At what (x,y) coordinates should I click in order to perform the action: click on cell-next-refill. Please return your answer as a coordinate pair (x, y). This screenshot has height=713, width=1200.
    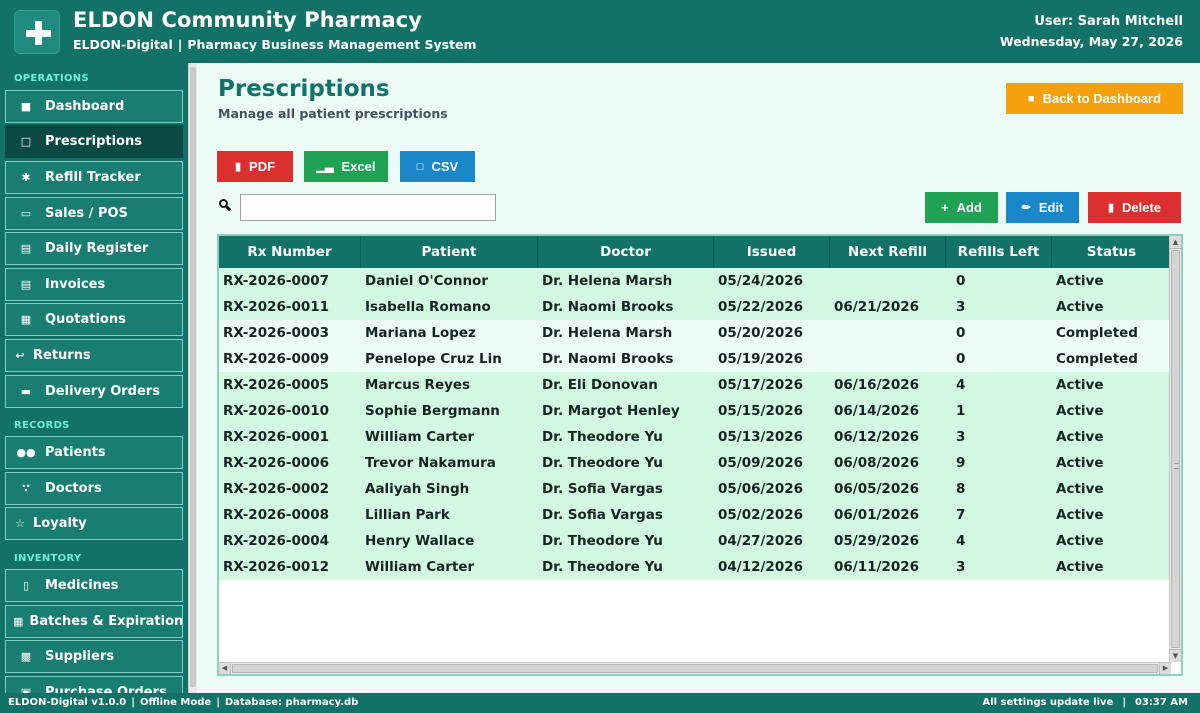
    Looking at the image, I should click on (888, 333).